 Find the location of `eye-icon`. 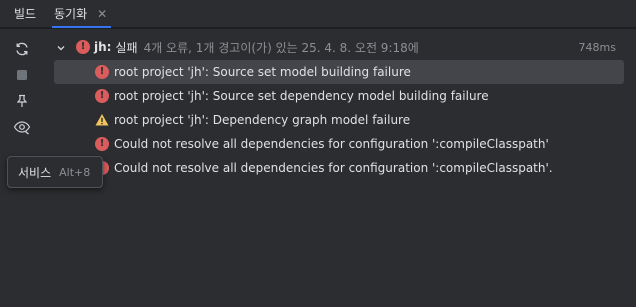

eye-icon is located at coordinates (22, 127).